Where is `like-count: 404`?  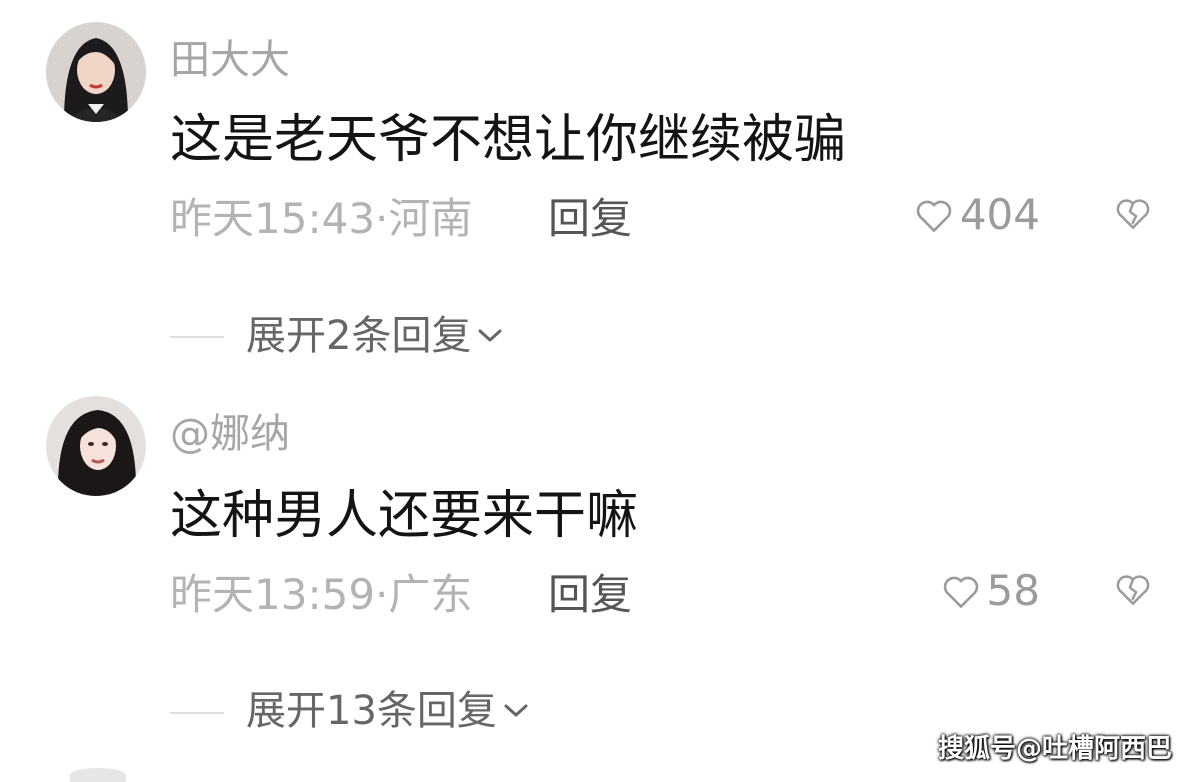
like-count: 404 is located at coordinates (999, 214).